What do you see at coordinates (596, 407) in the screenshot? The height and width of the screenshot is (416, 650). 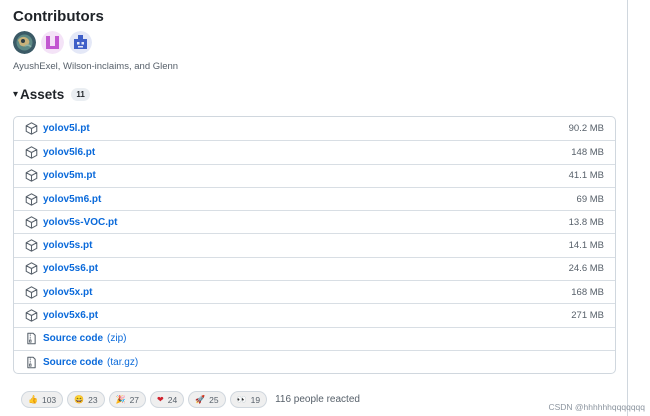 I see `watermark: CSDN @hhhhhhqqqqqqq` at bounding box center [596, 407].